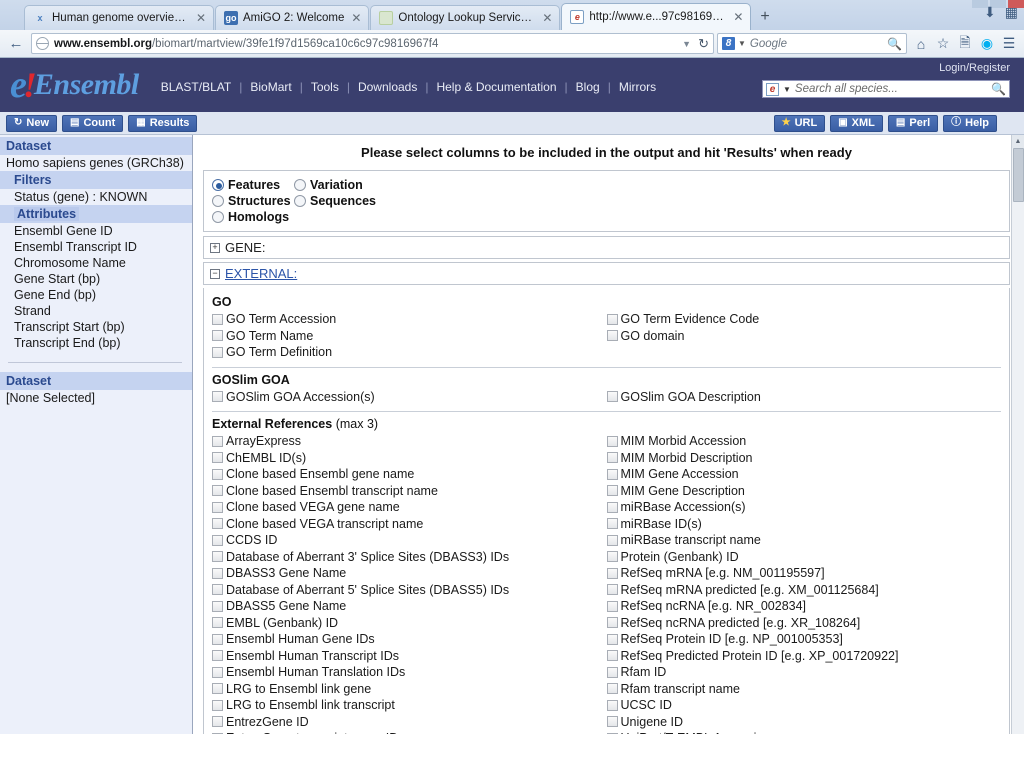  Describe the element at coordinates (328, 185) in the screenshot. I see `radio-variation: Variation` at that location.